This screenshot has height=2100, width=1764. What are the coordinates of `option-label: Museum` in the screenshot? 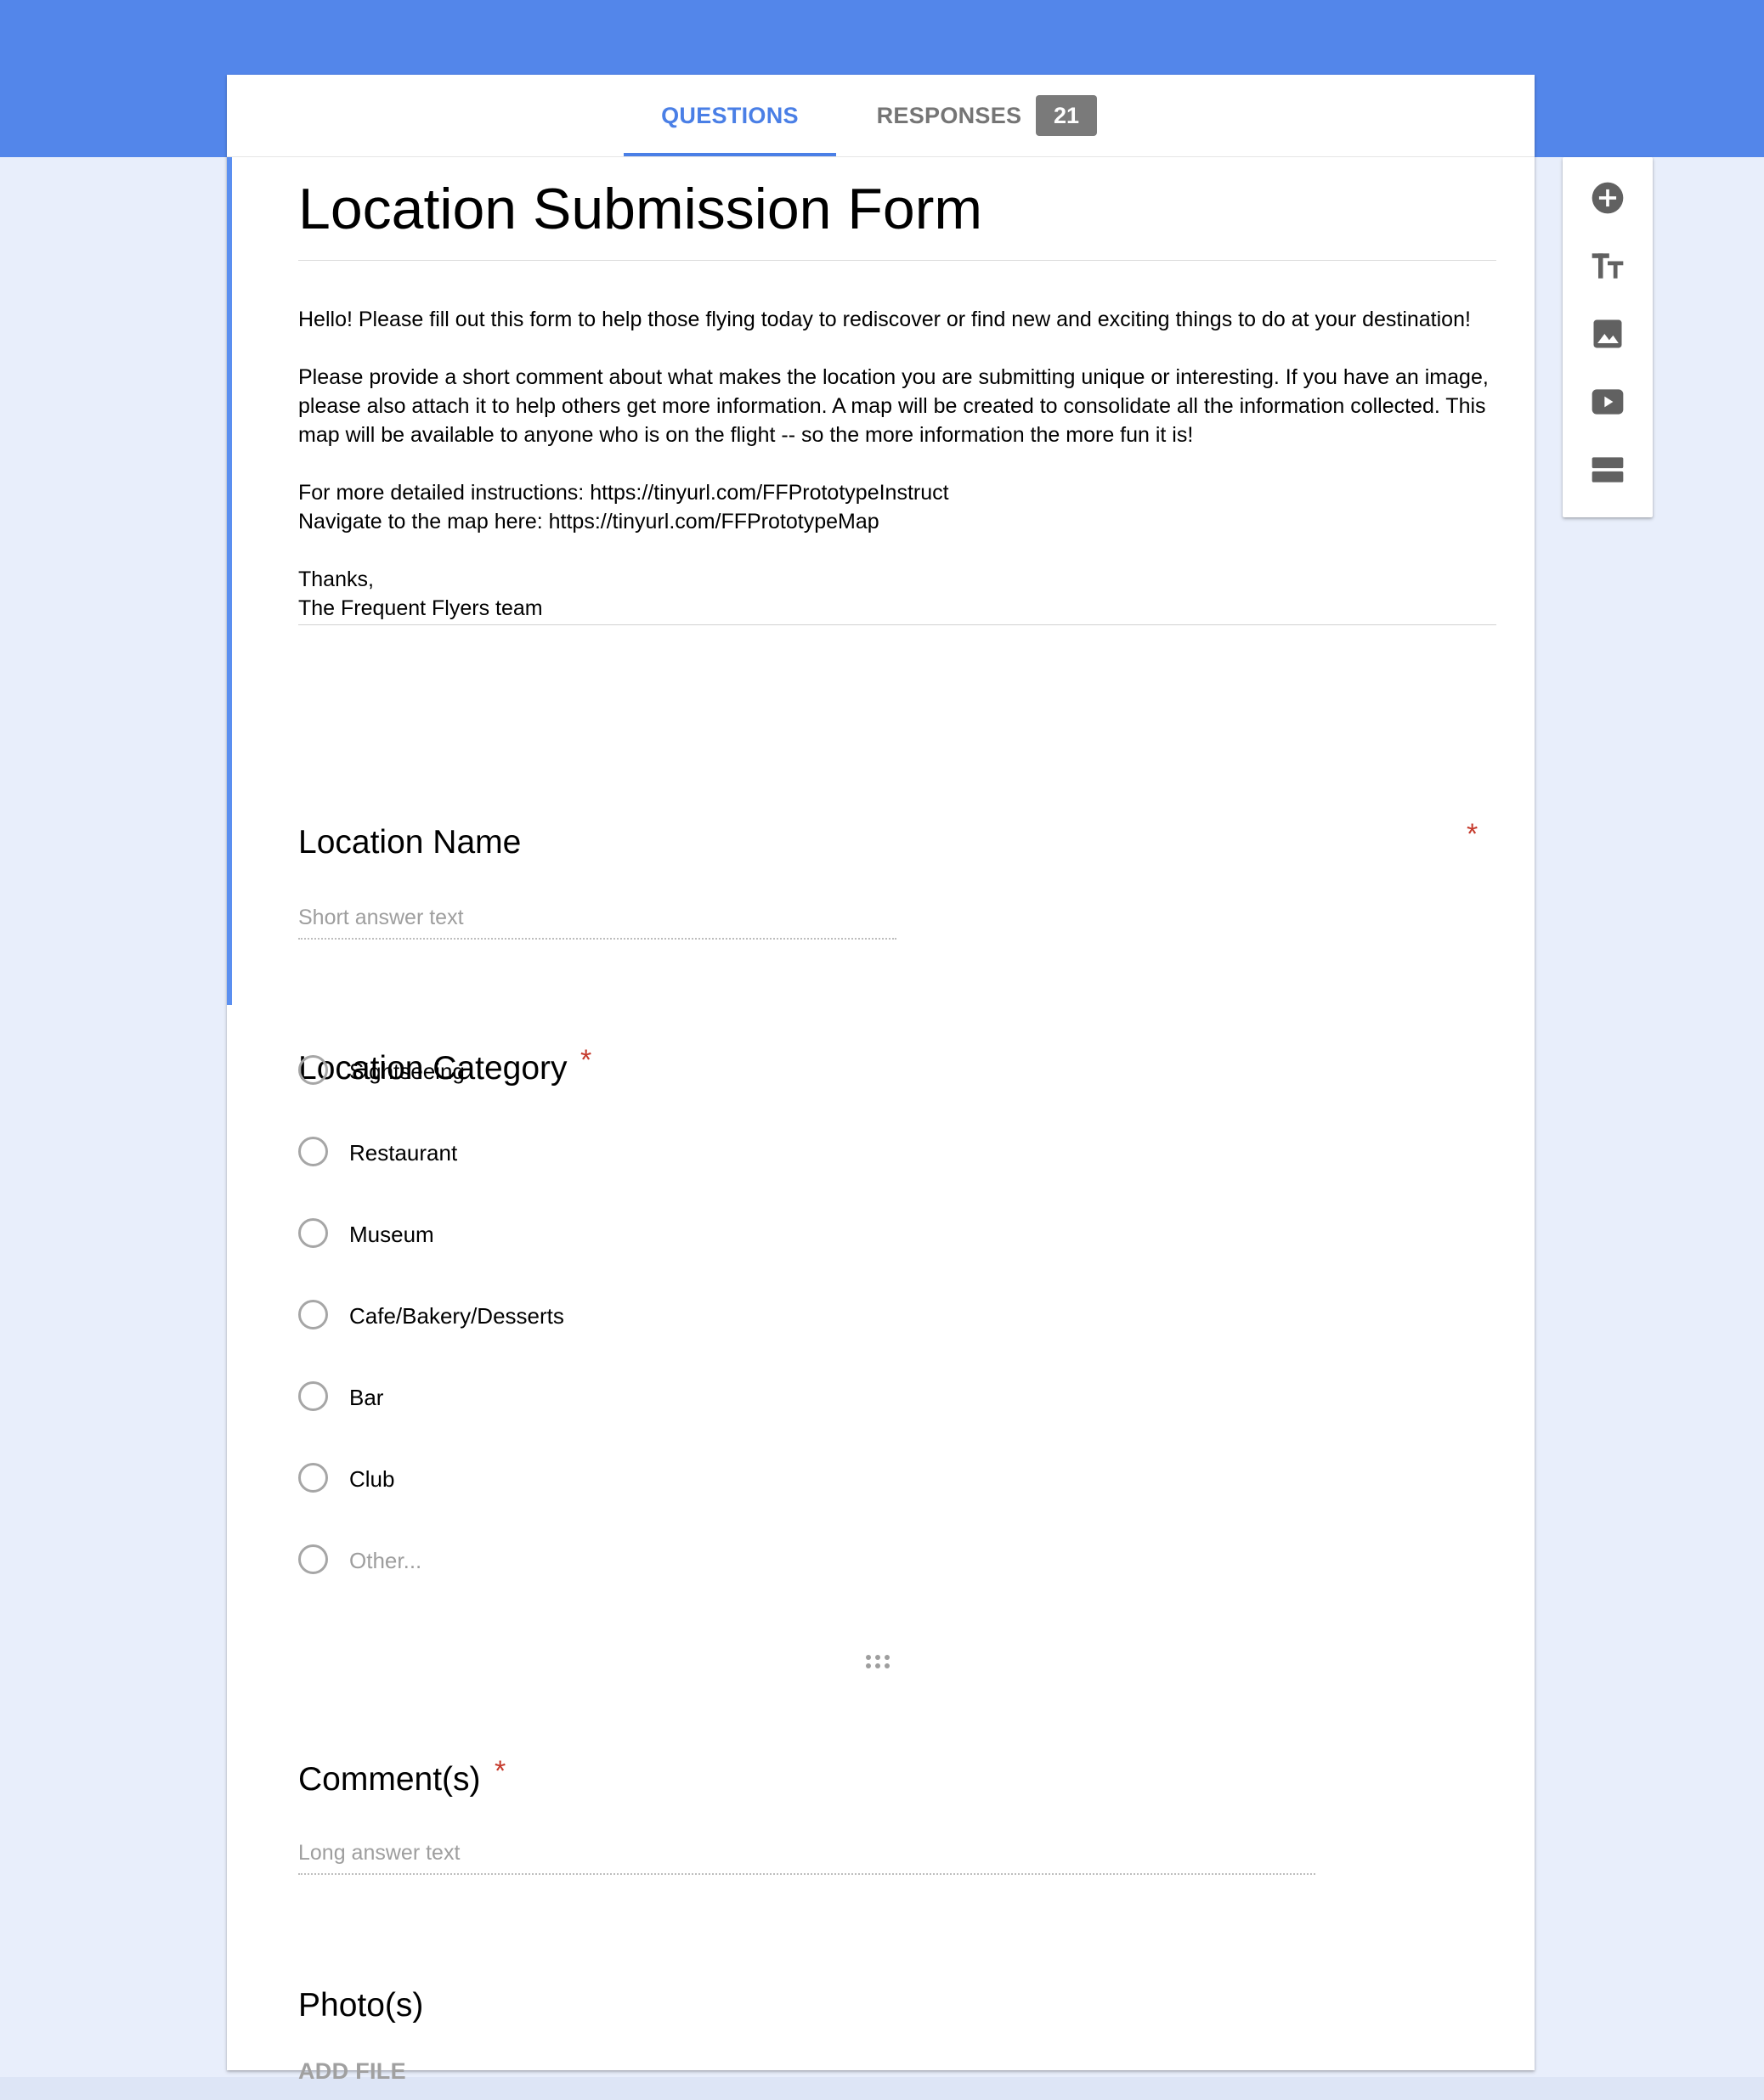 It's located at (391, 1234).